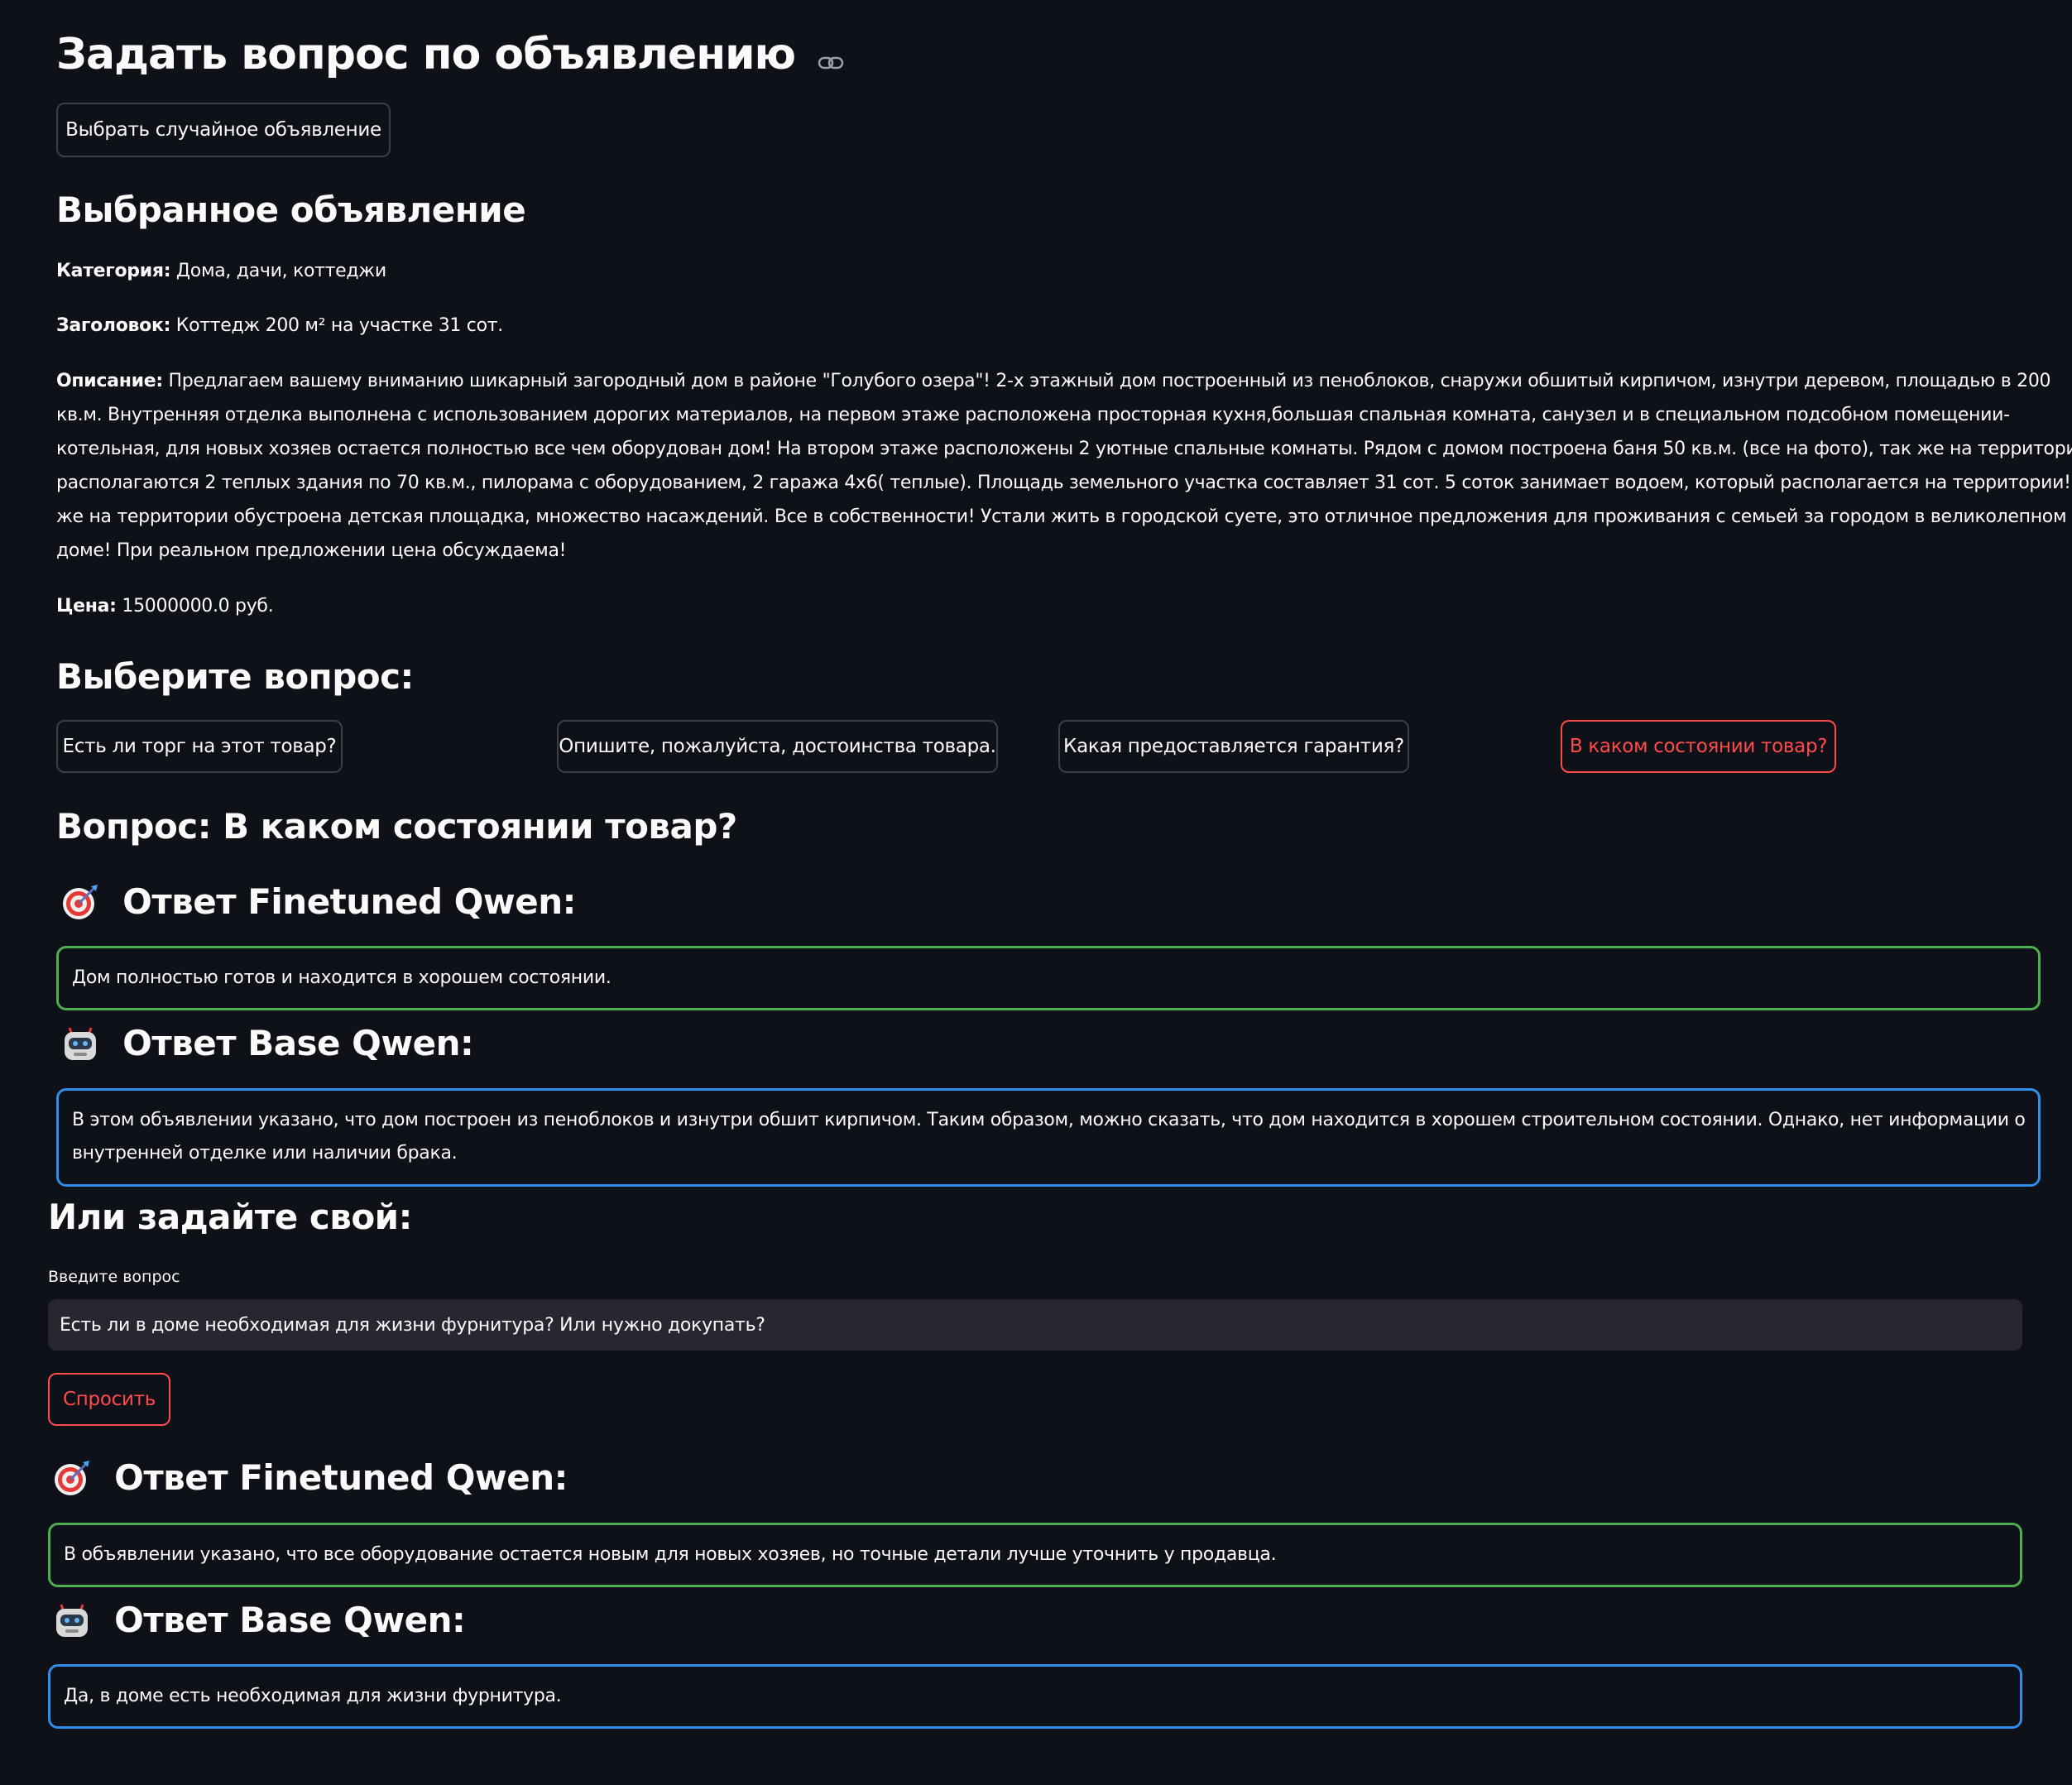 The width and height of the screenshot is (2072, 1785). What do you see at coordinates (337, 325) in the screenshot?
I see `title-value: Коттедж 200 м² на участке 31 сот.` at bounding box center [337, 325].